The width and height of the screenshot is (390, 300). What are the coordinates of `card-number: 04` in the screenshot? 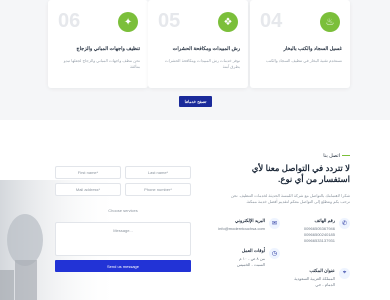 It's located at (271, 21).